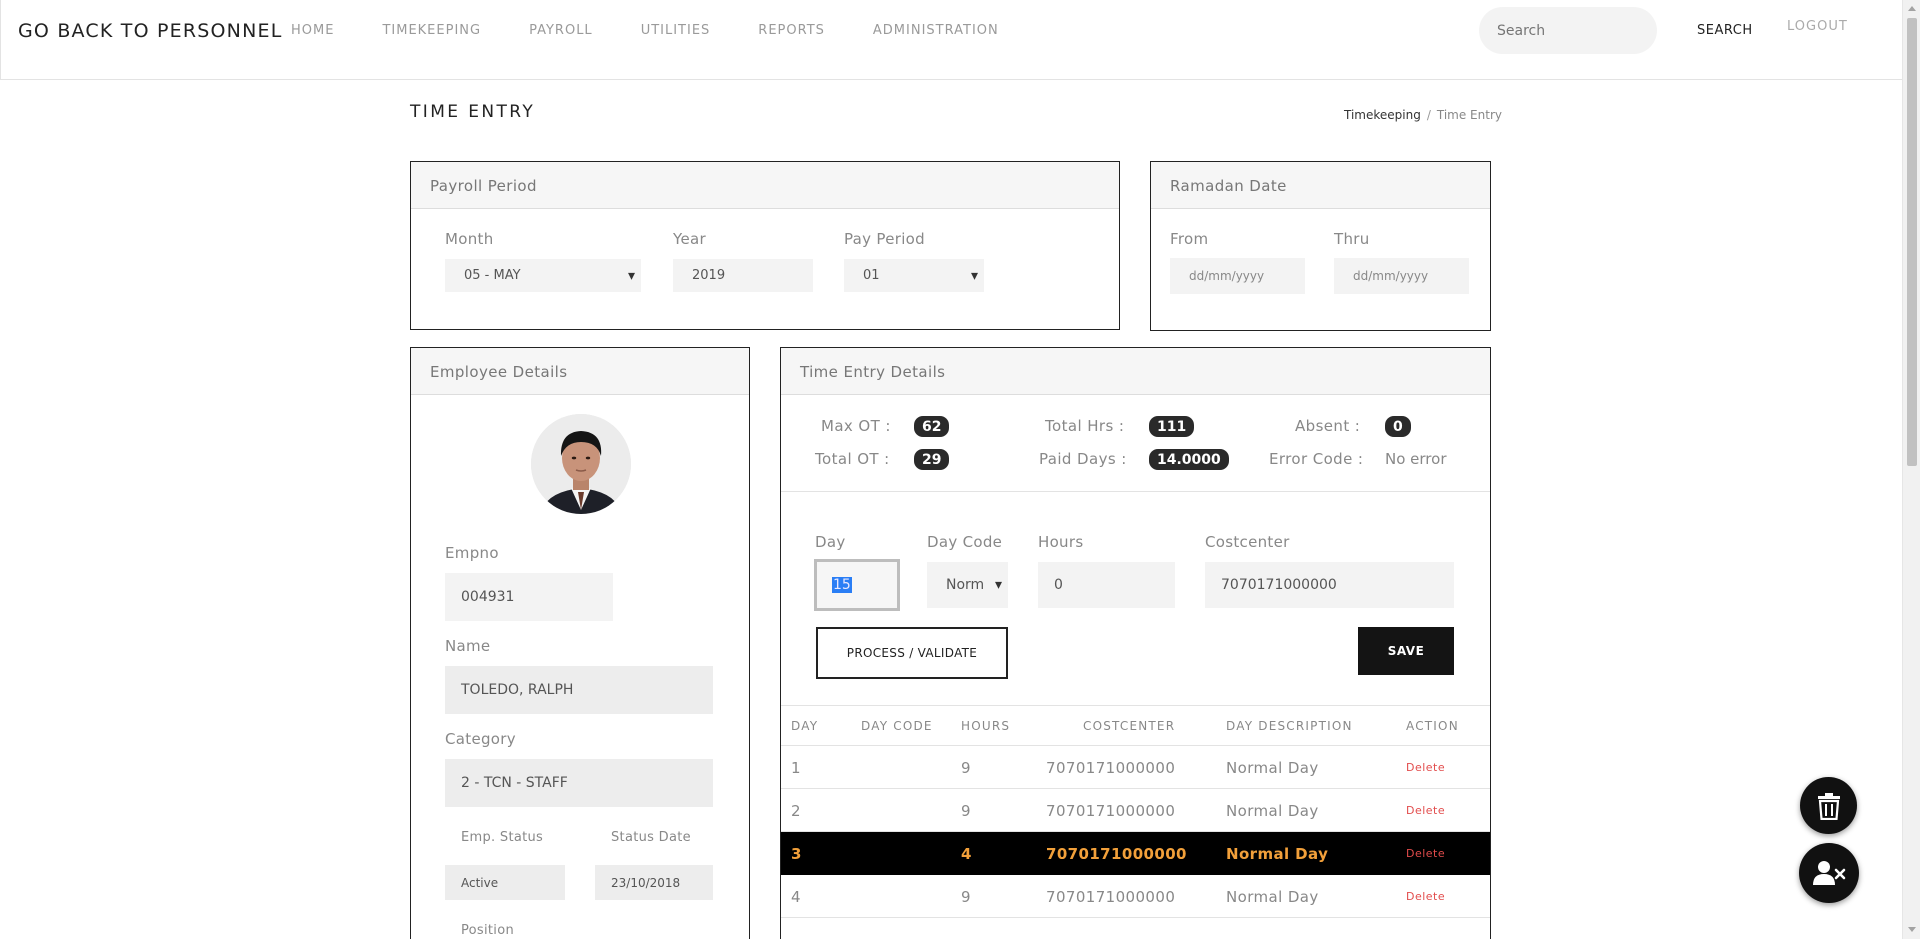 Image resolution: width=1920 pixels, height=939 pixels. What do you see at coordinates (932, 426) in the screenshot?
I see `max-ot-badge: 62` at bounding box center [932, 426].